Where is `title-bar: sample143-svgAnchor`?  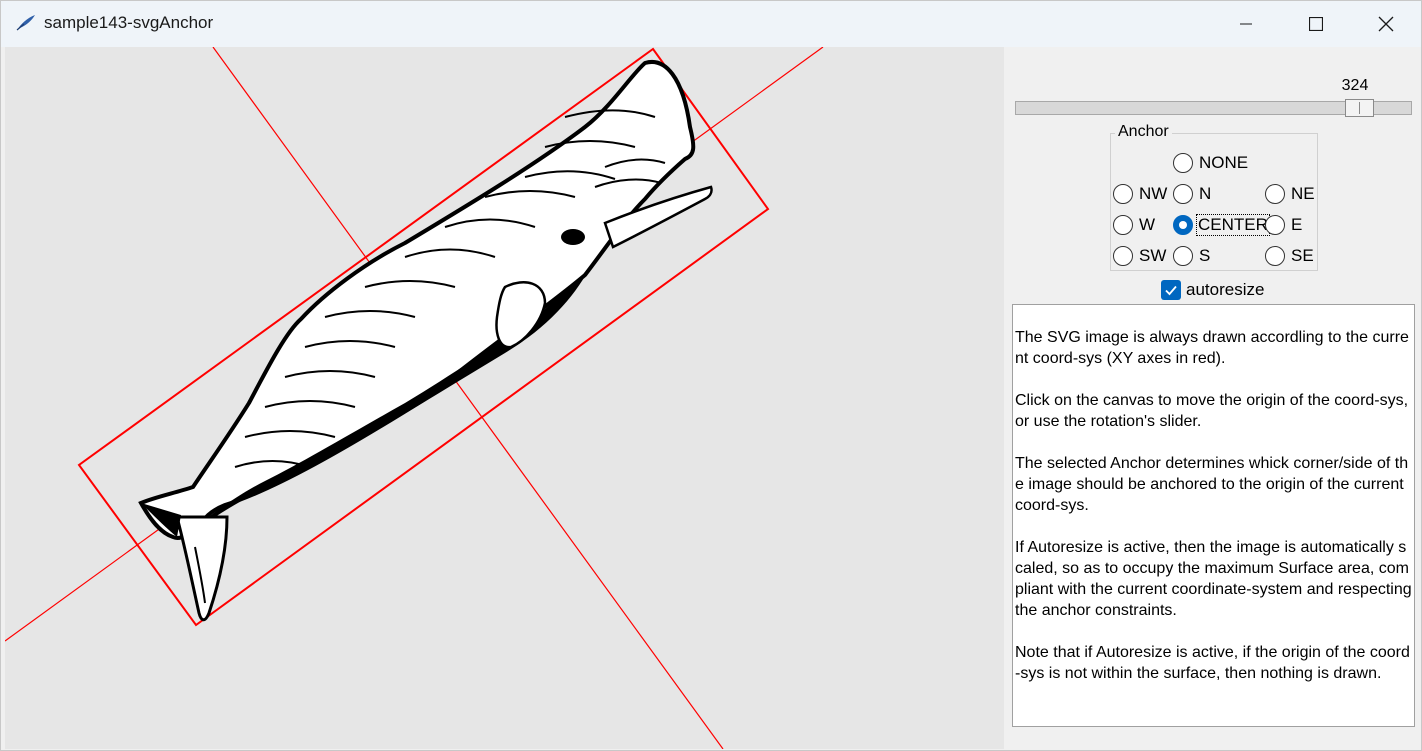
title-bar: sample143-svgAnchor is located at coordinates (711, 24).